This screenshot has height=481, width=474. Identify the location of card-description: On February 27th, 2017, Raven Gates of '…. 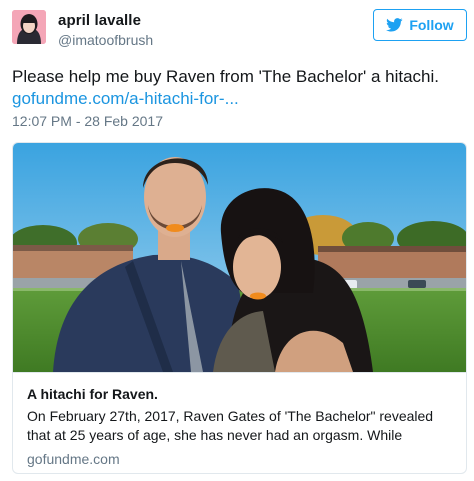
(230, 425).